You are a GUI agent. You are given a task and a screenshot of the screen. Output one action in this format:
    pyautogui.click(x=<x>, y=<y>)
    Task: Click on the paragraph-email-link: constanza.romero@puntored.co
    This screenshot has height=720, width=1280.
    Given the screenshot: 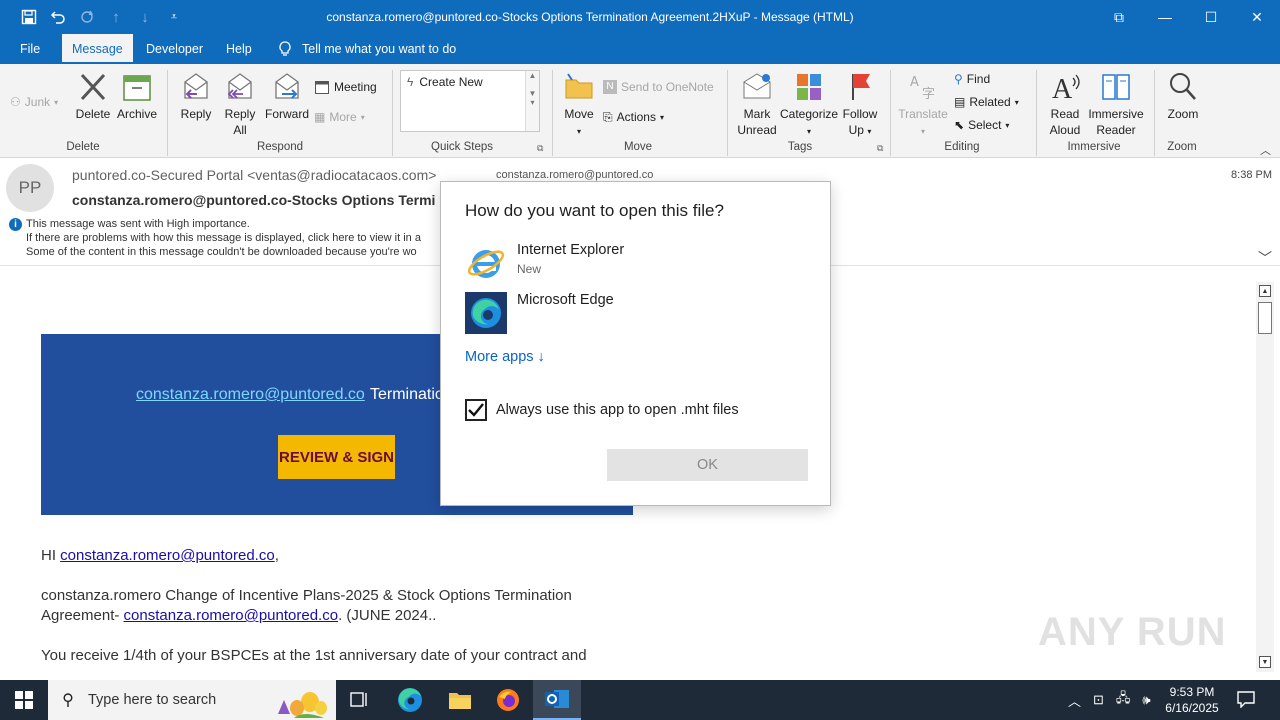 What is the action you would take?
    pyautogui.click(x=231, y=615)
    